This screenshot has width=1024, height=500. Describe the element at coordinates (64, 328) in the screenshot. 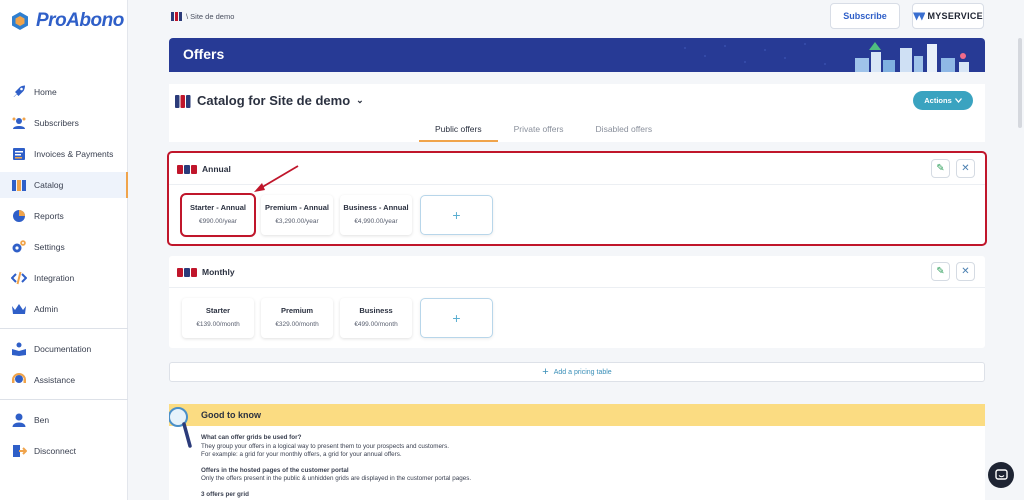

I see `sidebar-divider` at that location.